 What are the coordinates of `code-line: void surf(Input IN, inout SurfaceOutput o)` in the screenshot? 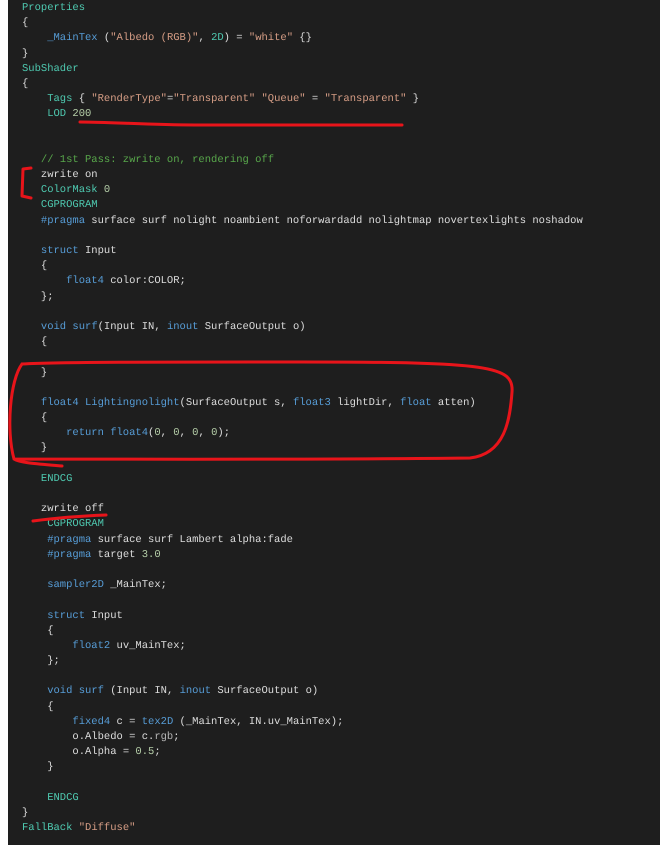 It's located at (173, 327).